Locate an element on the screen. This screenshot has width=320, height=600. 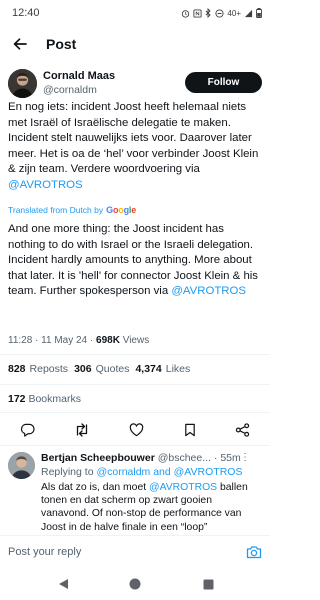
quotes-stat: 306 Quotes is located at coordinates (101, 369).